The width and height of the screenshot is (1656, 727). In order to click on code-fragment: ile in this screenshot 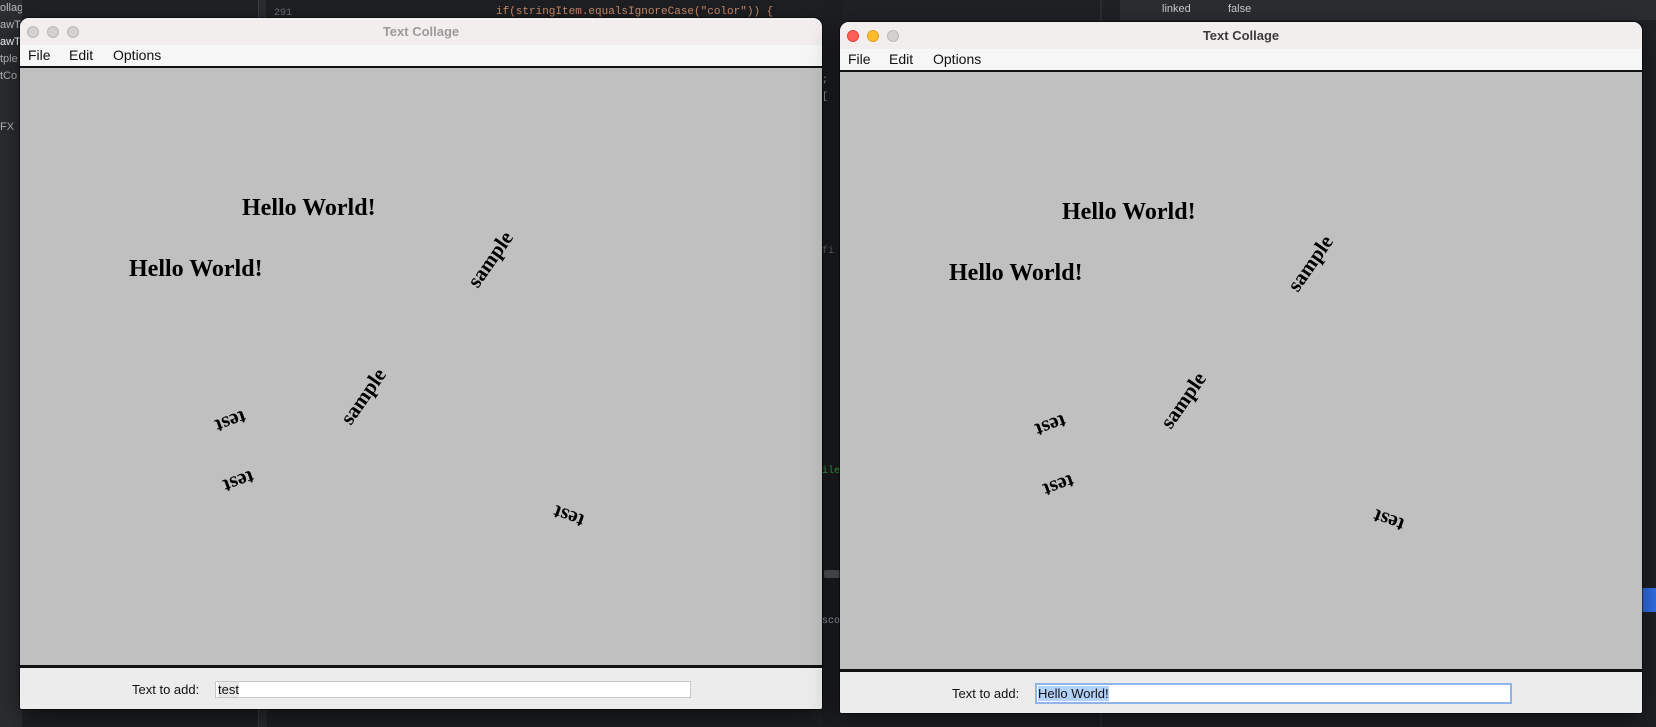, I will do `click(831, 471)`.